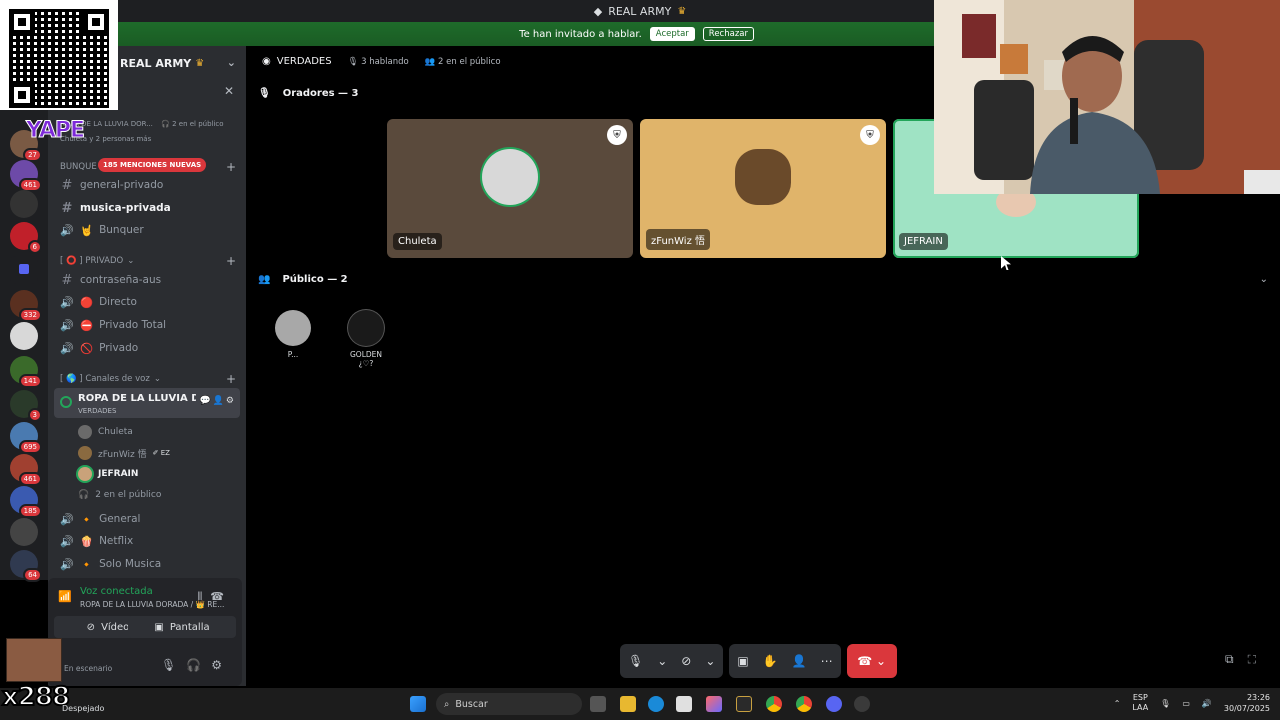  What do you see at coordinates (124, 453) in the screenshot?
I see `stage-member: zFunWiz 悟 ✐ EZ` at bounding box center [124, 453].